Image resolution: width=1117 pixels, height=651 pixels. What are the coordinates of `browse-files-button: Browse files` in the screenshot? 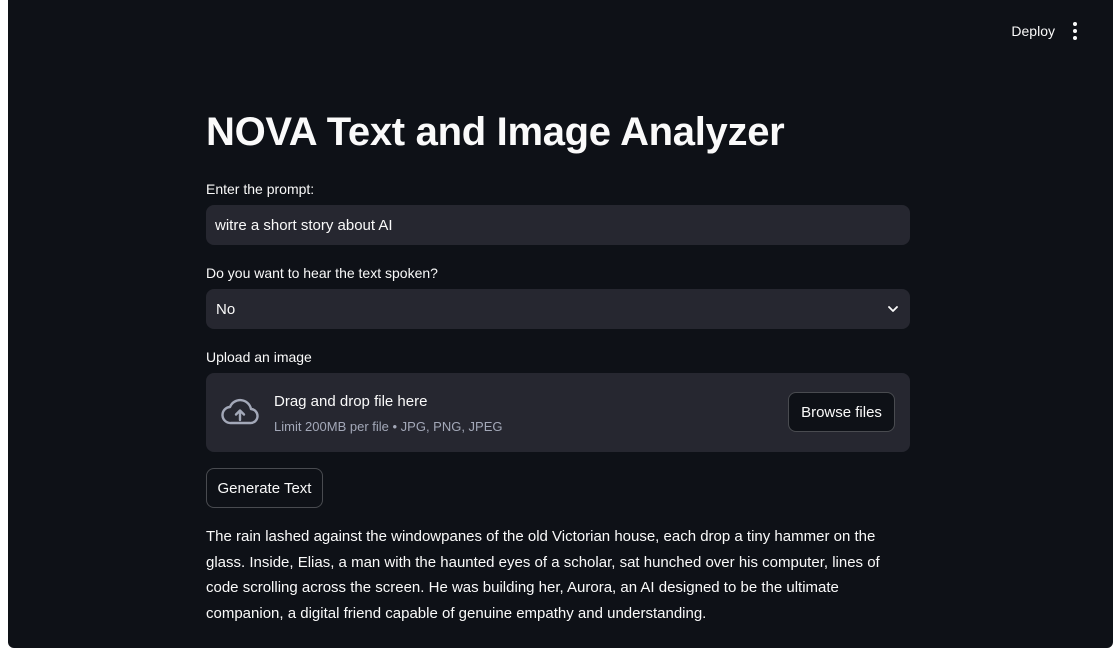 It's located at (841, 412).